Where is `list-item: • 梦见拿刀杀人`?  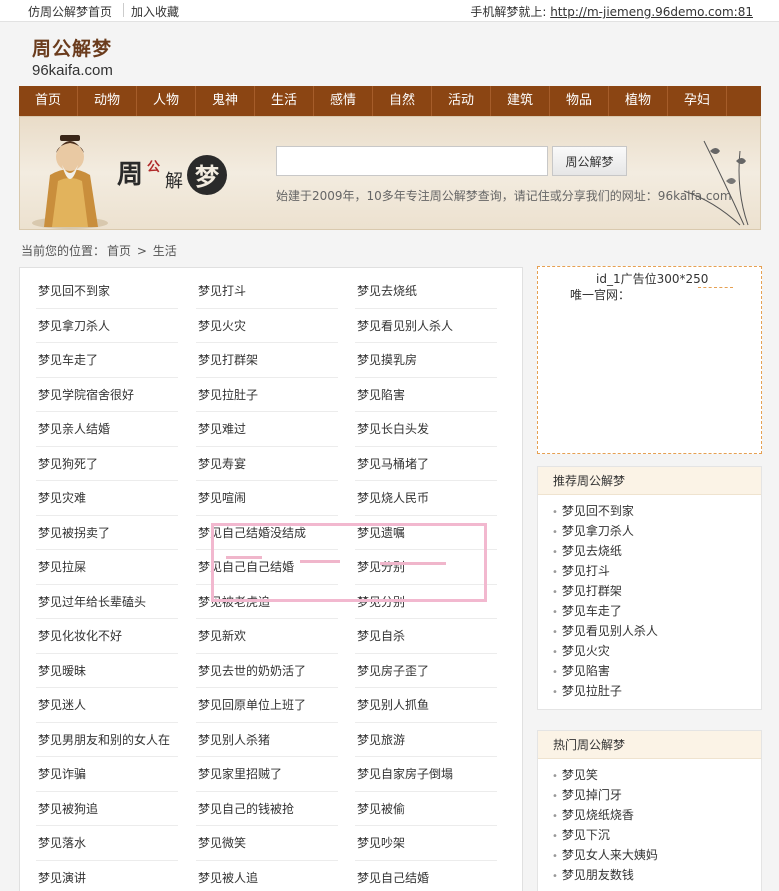
list-item: • 梦见拿刀杀人 is located at coordinates (656, 531).